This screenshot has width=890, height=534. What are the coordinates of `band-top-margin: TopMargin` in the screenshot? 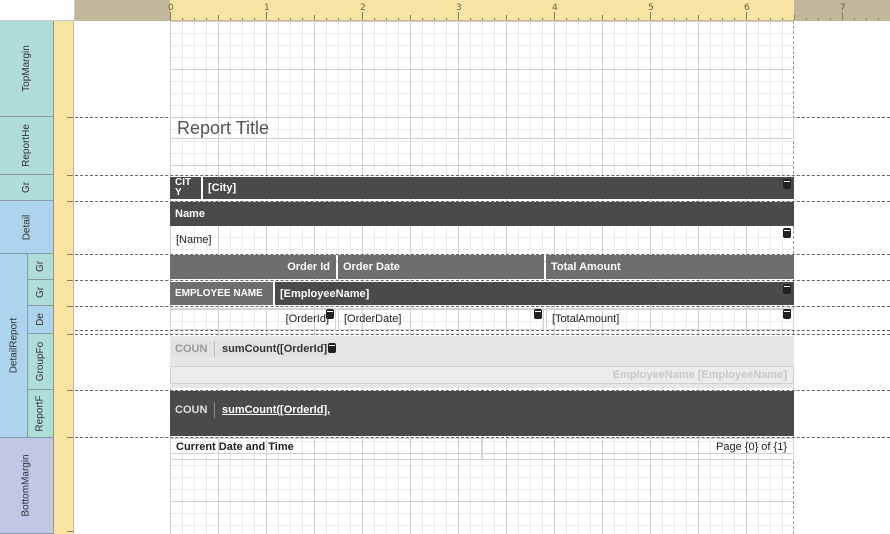 It's located at (27, 69).